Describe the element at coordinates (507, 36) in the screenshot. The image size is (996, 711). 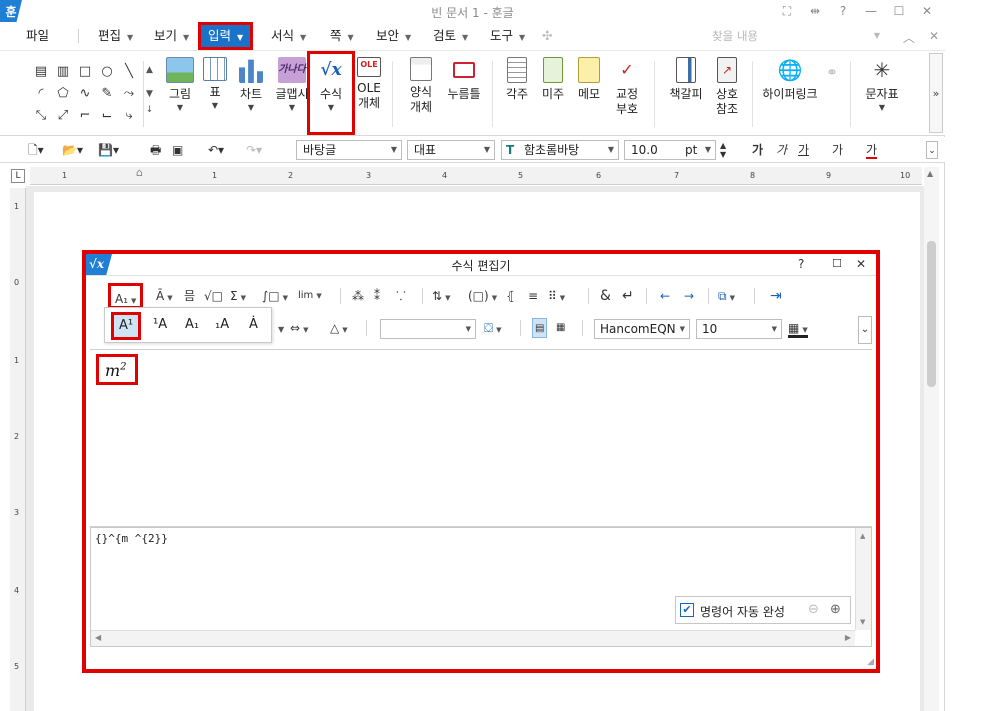
I see `menu-tools: 도구 ▼` at that location.